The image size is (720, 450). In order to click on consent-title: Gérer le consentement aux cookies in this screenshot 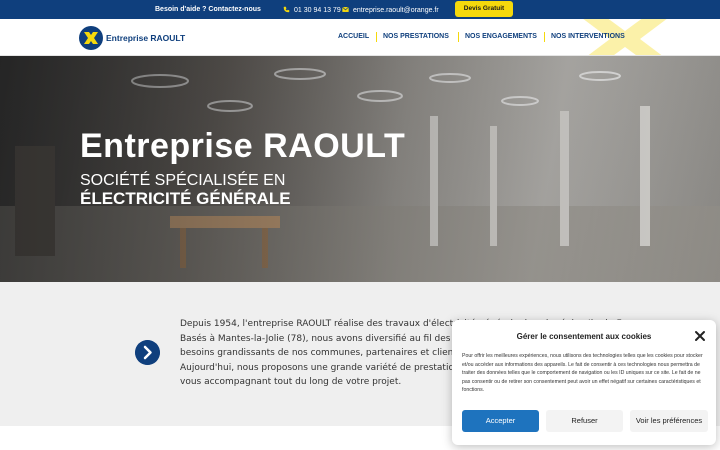, I will do `click(584, 336)`.